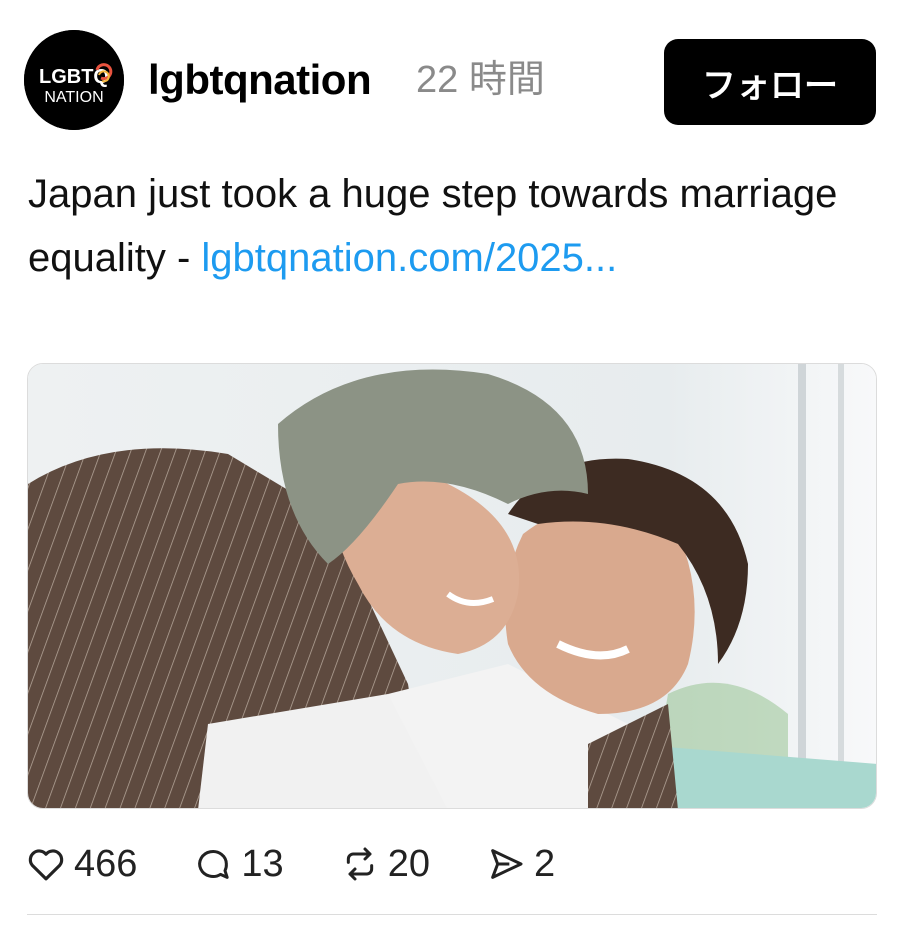 The height and width of the screenshot is (931, 900). I want to click on repost-button: 20, so click(384, 864).